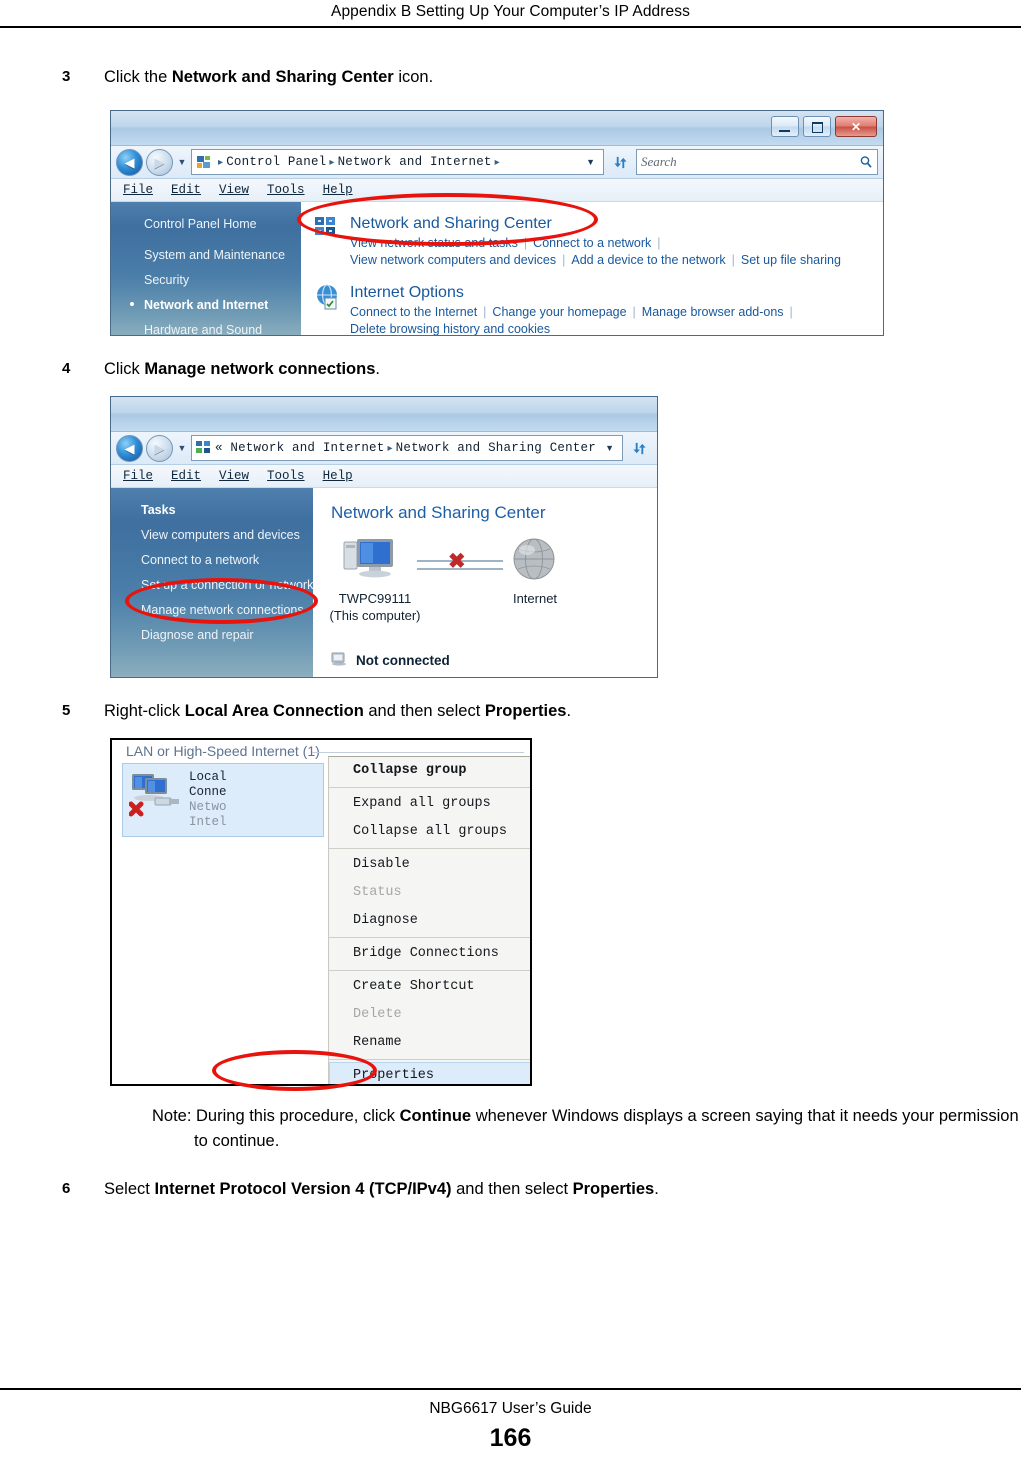  I want to click on sidebar-item-network-and-internet: Network and Internet, so click(206, 305).